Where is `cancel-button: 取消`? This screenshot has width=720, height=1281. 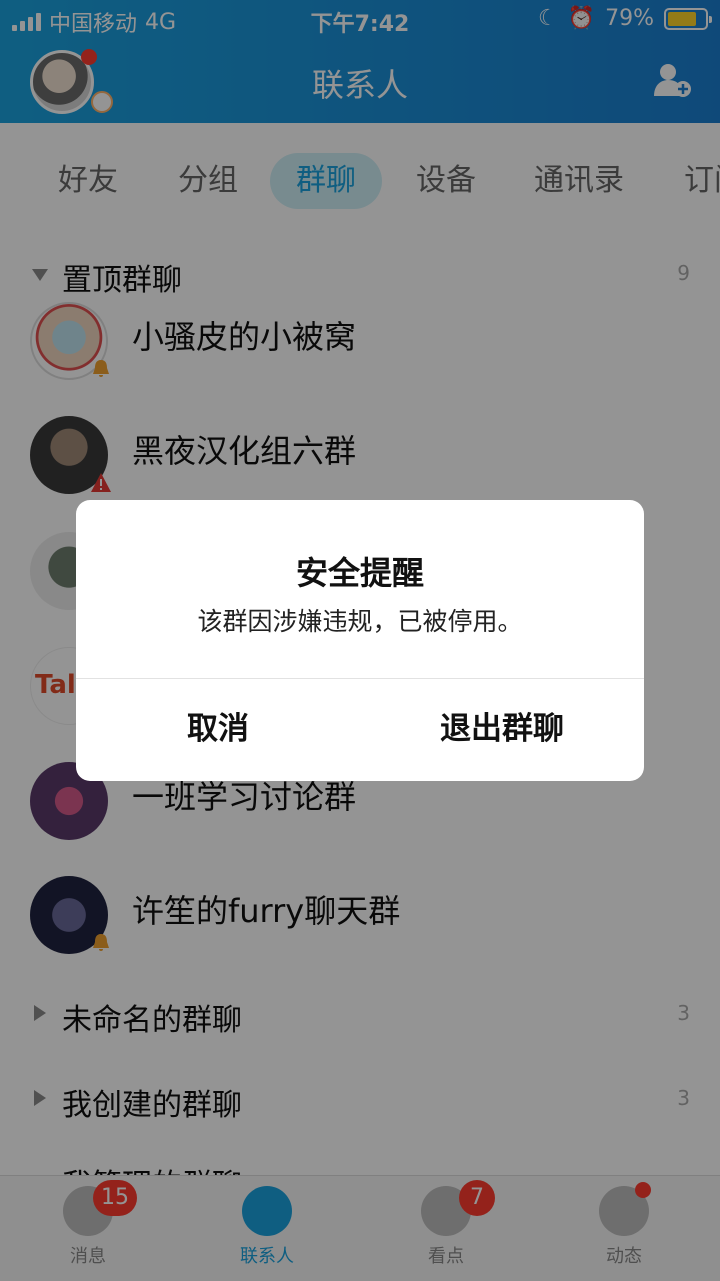
cancel-button: 取消 is located at coordinates (218, 729).